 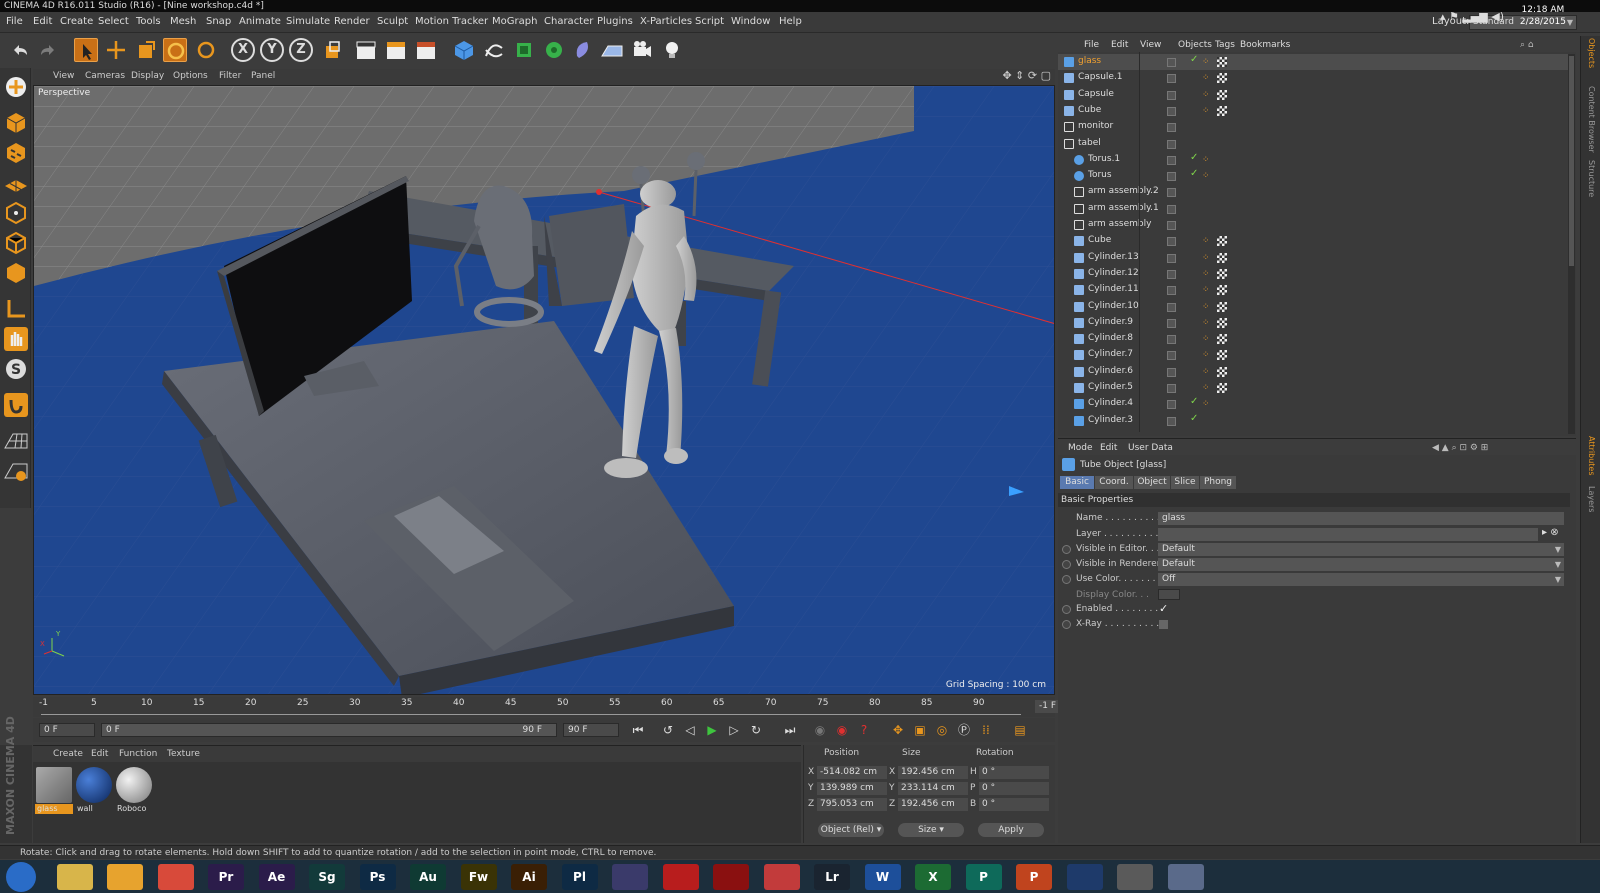 I want to click on next-key-icon: ↻, so click(x=756, y=730).